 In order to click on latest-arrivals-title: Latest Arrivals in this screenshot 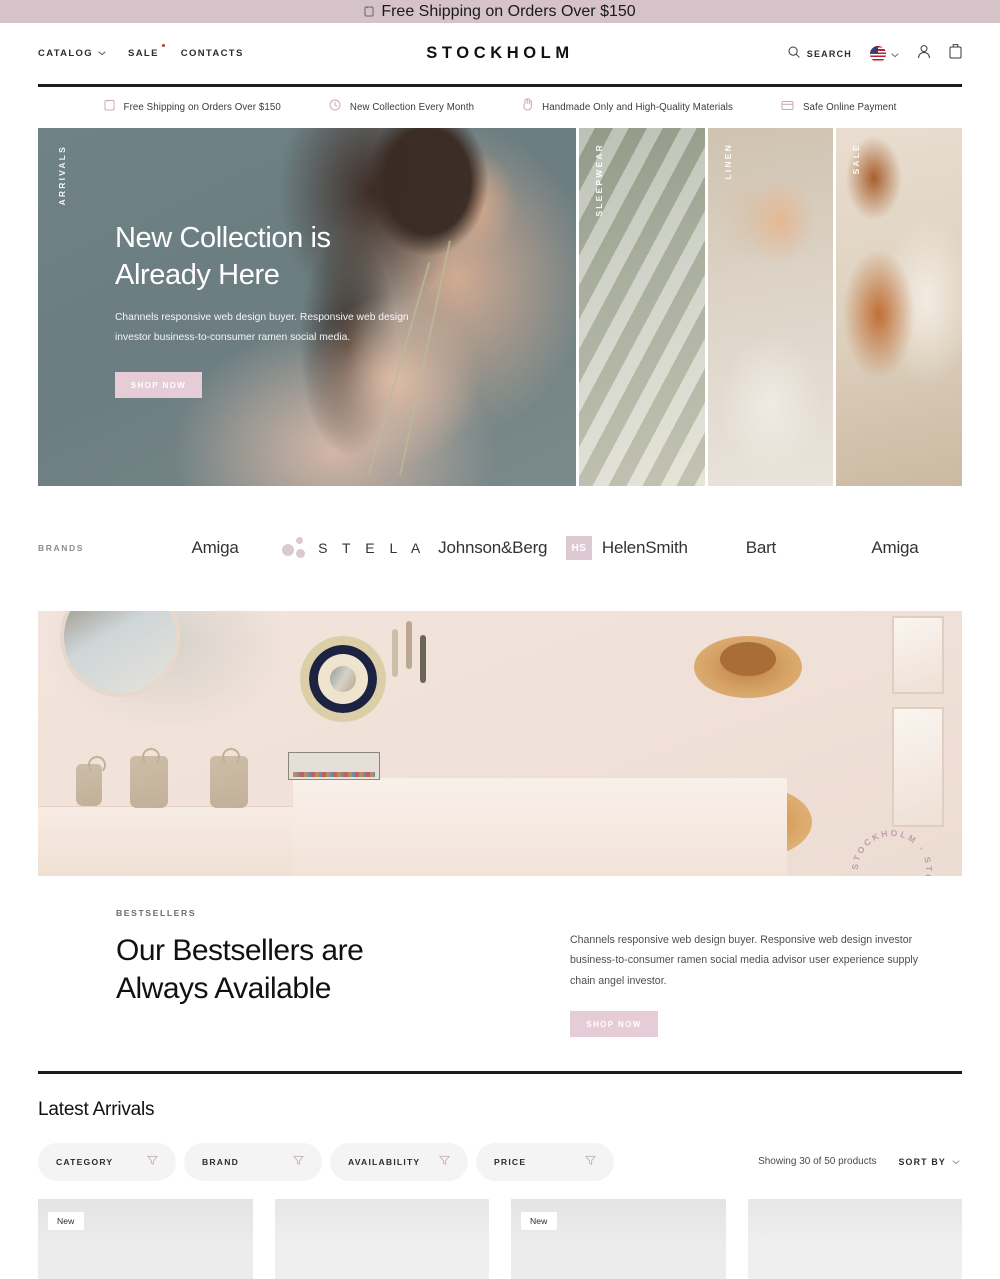, I will do `click(96, 1109)`.